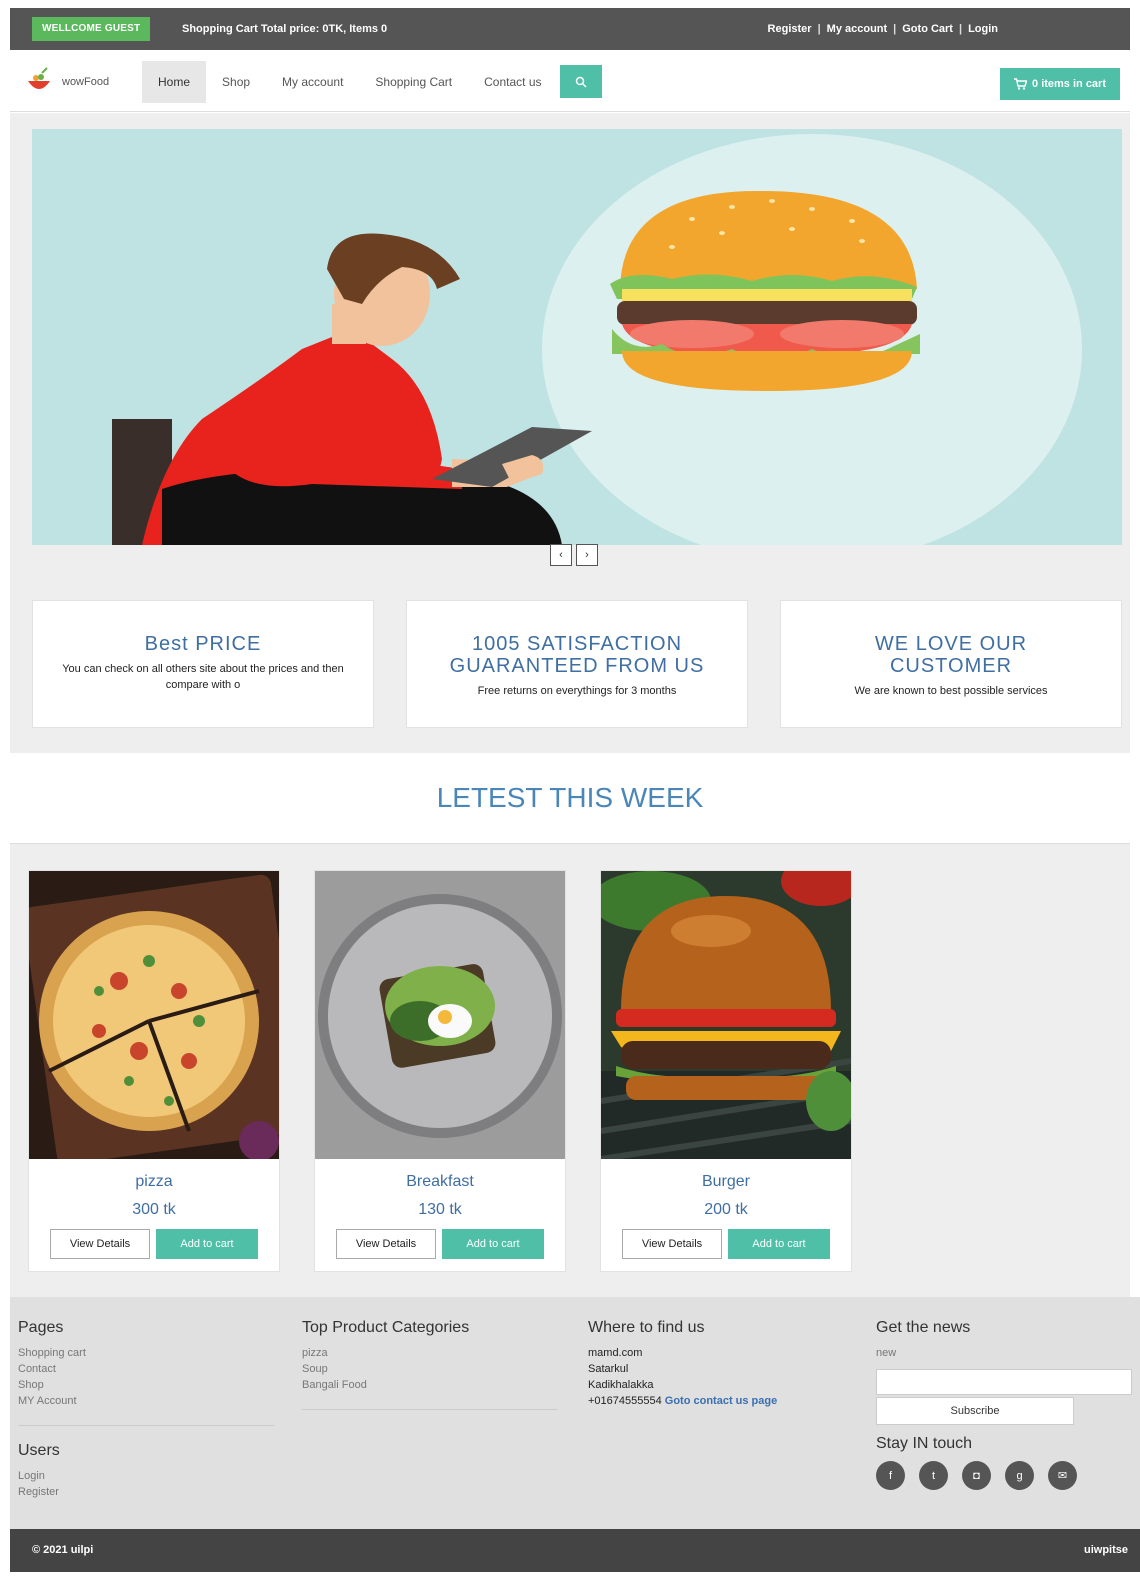  Describe the element at coordinates (615, 1353) in the screenshot. I see `address-line: mamd.com` at that location.